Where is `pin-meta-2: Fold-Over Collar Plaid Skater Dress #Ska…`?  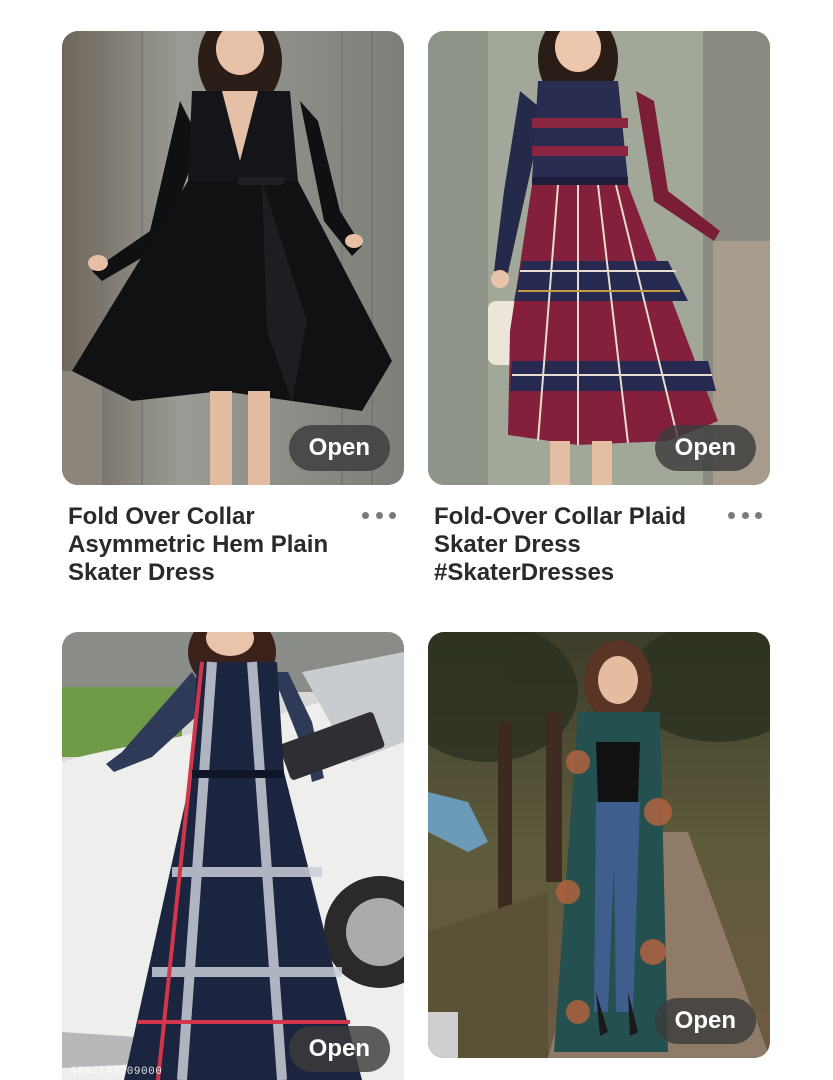 pin-meta-2: Fold-Over Collar Plaid Skater Dress #Ska… is located at coordinates (599, 545).